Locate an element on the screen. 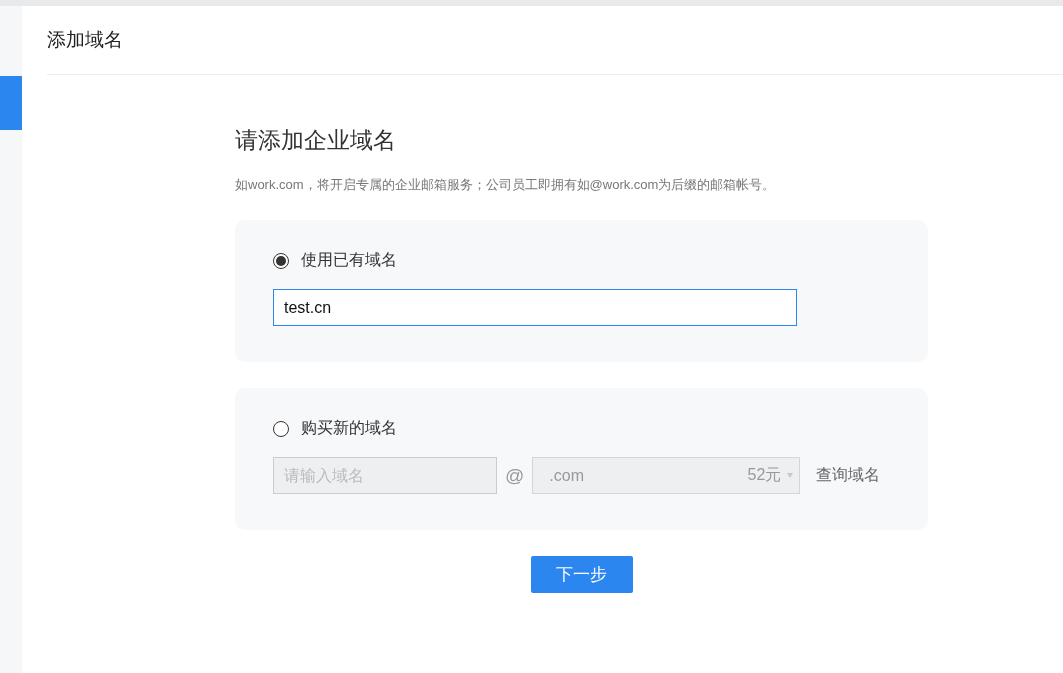  next-button: 下一步 is located at coordinates (581, 574).